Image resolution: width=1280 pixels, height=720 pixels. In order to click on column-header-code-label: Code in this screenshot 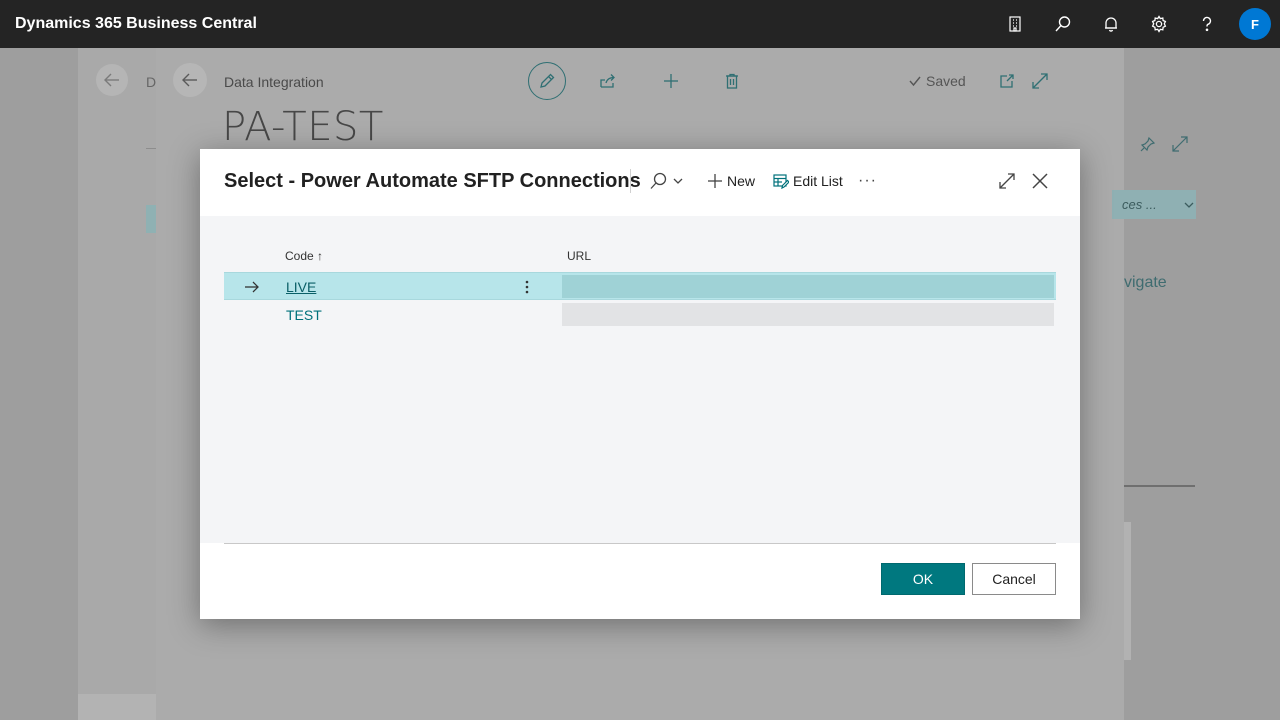, I will do `click(299, 256)`.